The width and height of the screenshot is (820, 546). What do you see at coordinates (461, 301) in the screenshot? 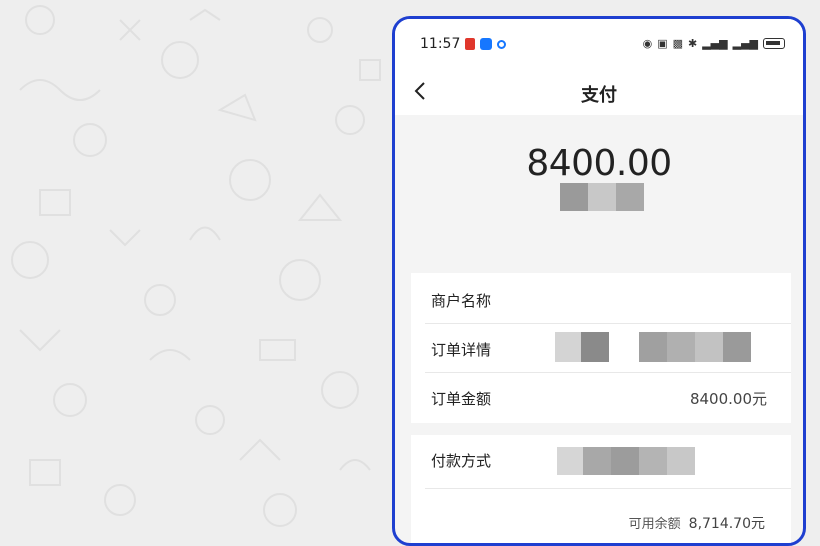
I see `merchant-label: 商户名称` at bounding box center [461, 301].